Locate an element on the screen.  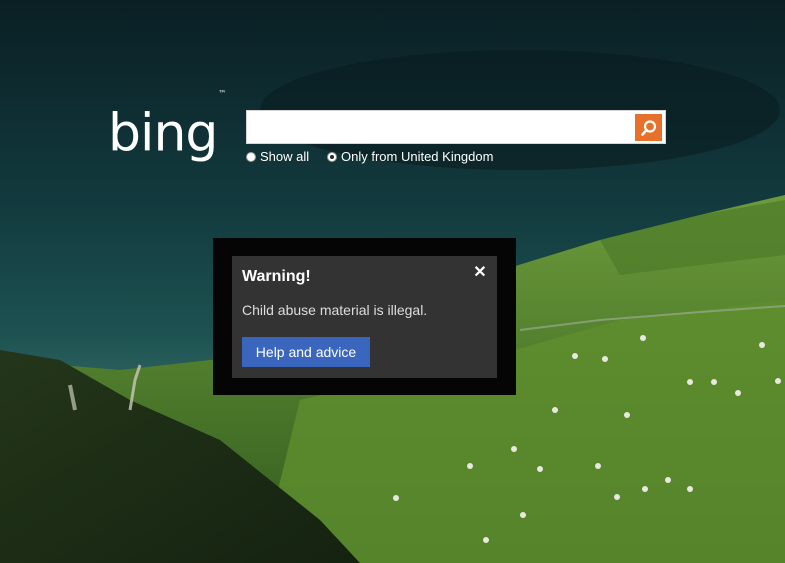
only-uk-label: Only from United Kingdom is located at coordinates (417, 156).